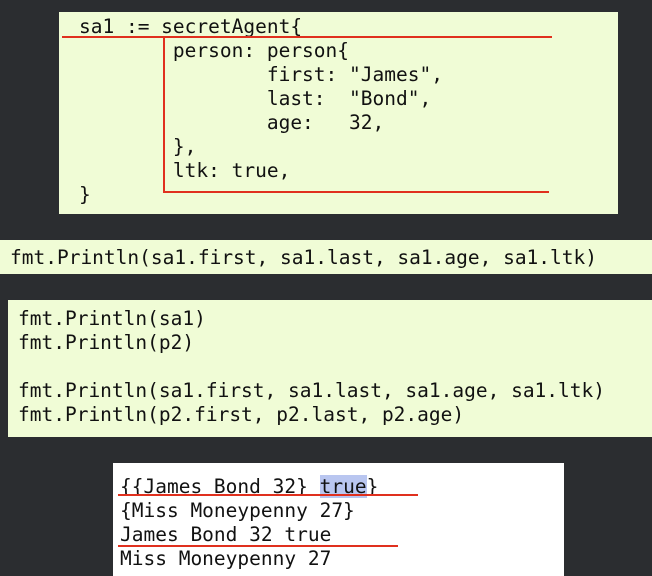 The height and width of the screenshot is (576, 652). Describe the element at coordinates (226, 558) in the screenshot. I see `output-line: Miss Moneypenny 27` at that location.